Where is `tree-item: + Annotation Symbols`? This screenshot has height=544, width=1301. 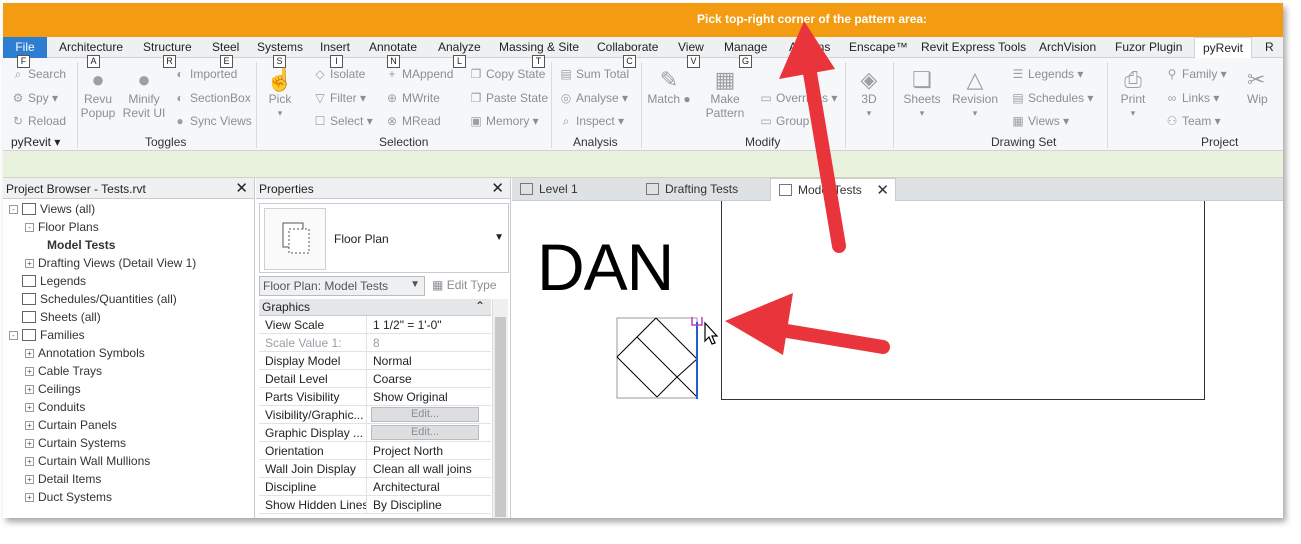
tree-item: + Annotation Symbols is located at coordinates (85, 355).